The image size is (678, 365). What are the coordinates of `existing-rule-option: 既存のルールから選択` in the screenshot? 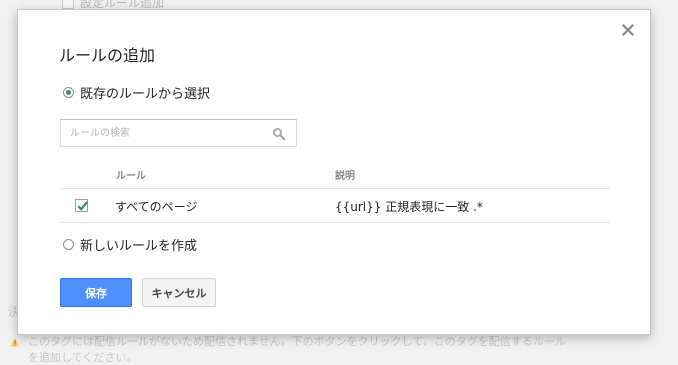 It's located at (136, 92).